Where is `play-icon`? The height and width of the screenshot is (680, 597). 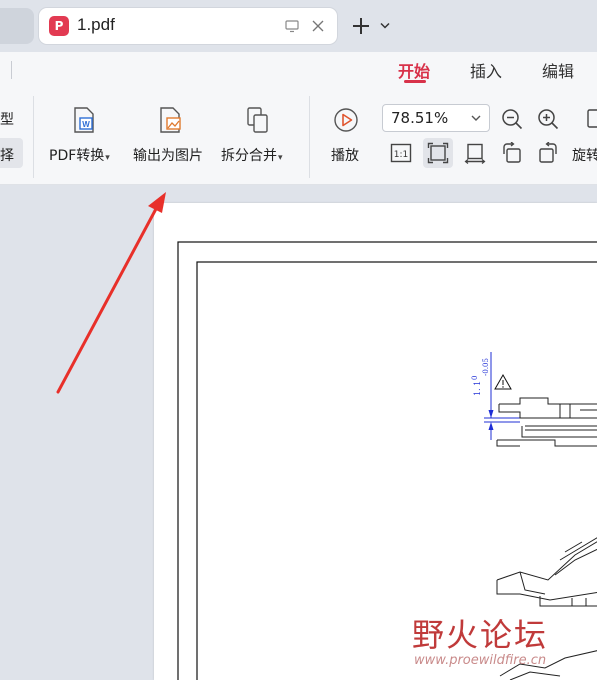
play-icon is located at coordinates (346, 120).